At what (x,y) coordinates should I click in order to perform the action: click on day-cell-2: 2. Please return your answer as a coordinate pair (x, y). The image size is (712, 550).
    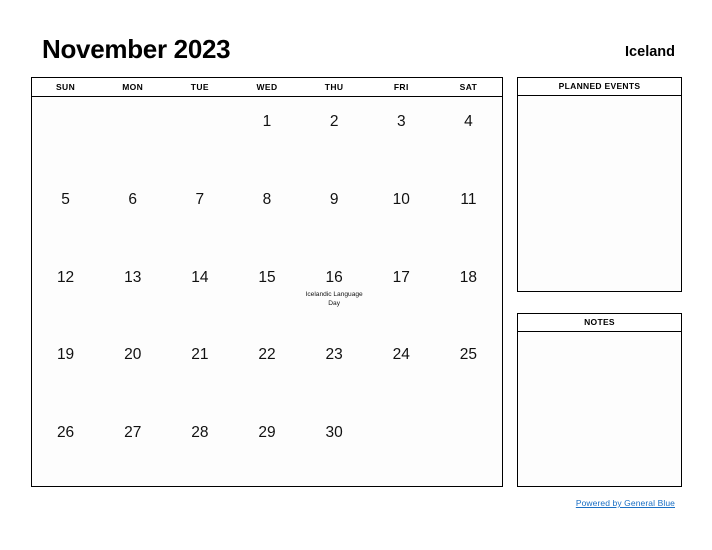
    Looking at the image, I should click on (334, 136).